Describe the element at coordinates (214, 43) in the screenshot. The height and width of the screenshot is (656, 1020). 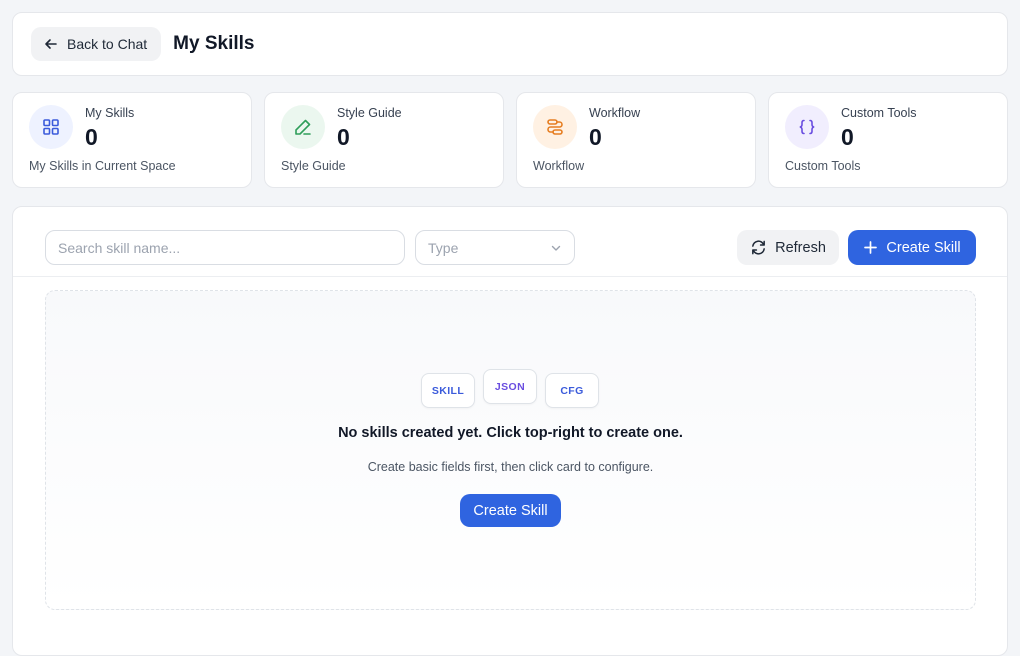
I see `page-title: My Skills` at that location.